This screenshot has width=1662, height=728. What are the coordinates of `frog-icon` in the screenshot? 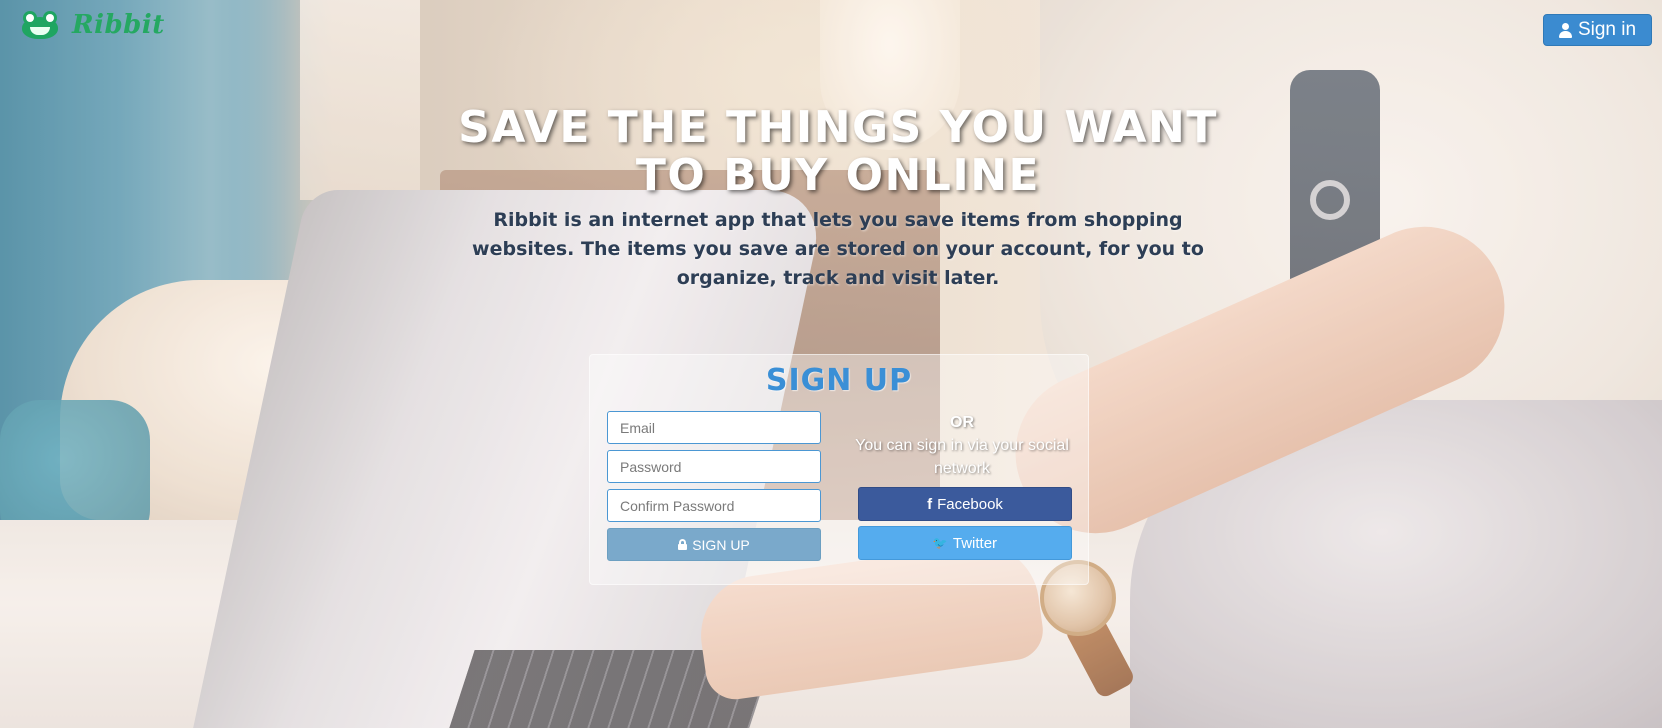 It's located at (40, 25).